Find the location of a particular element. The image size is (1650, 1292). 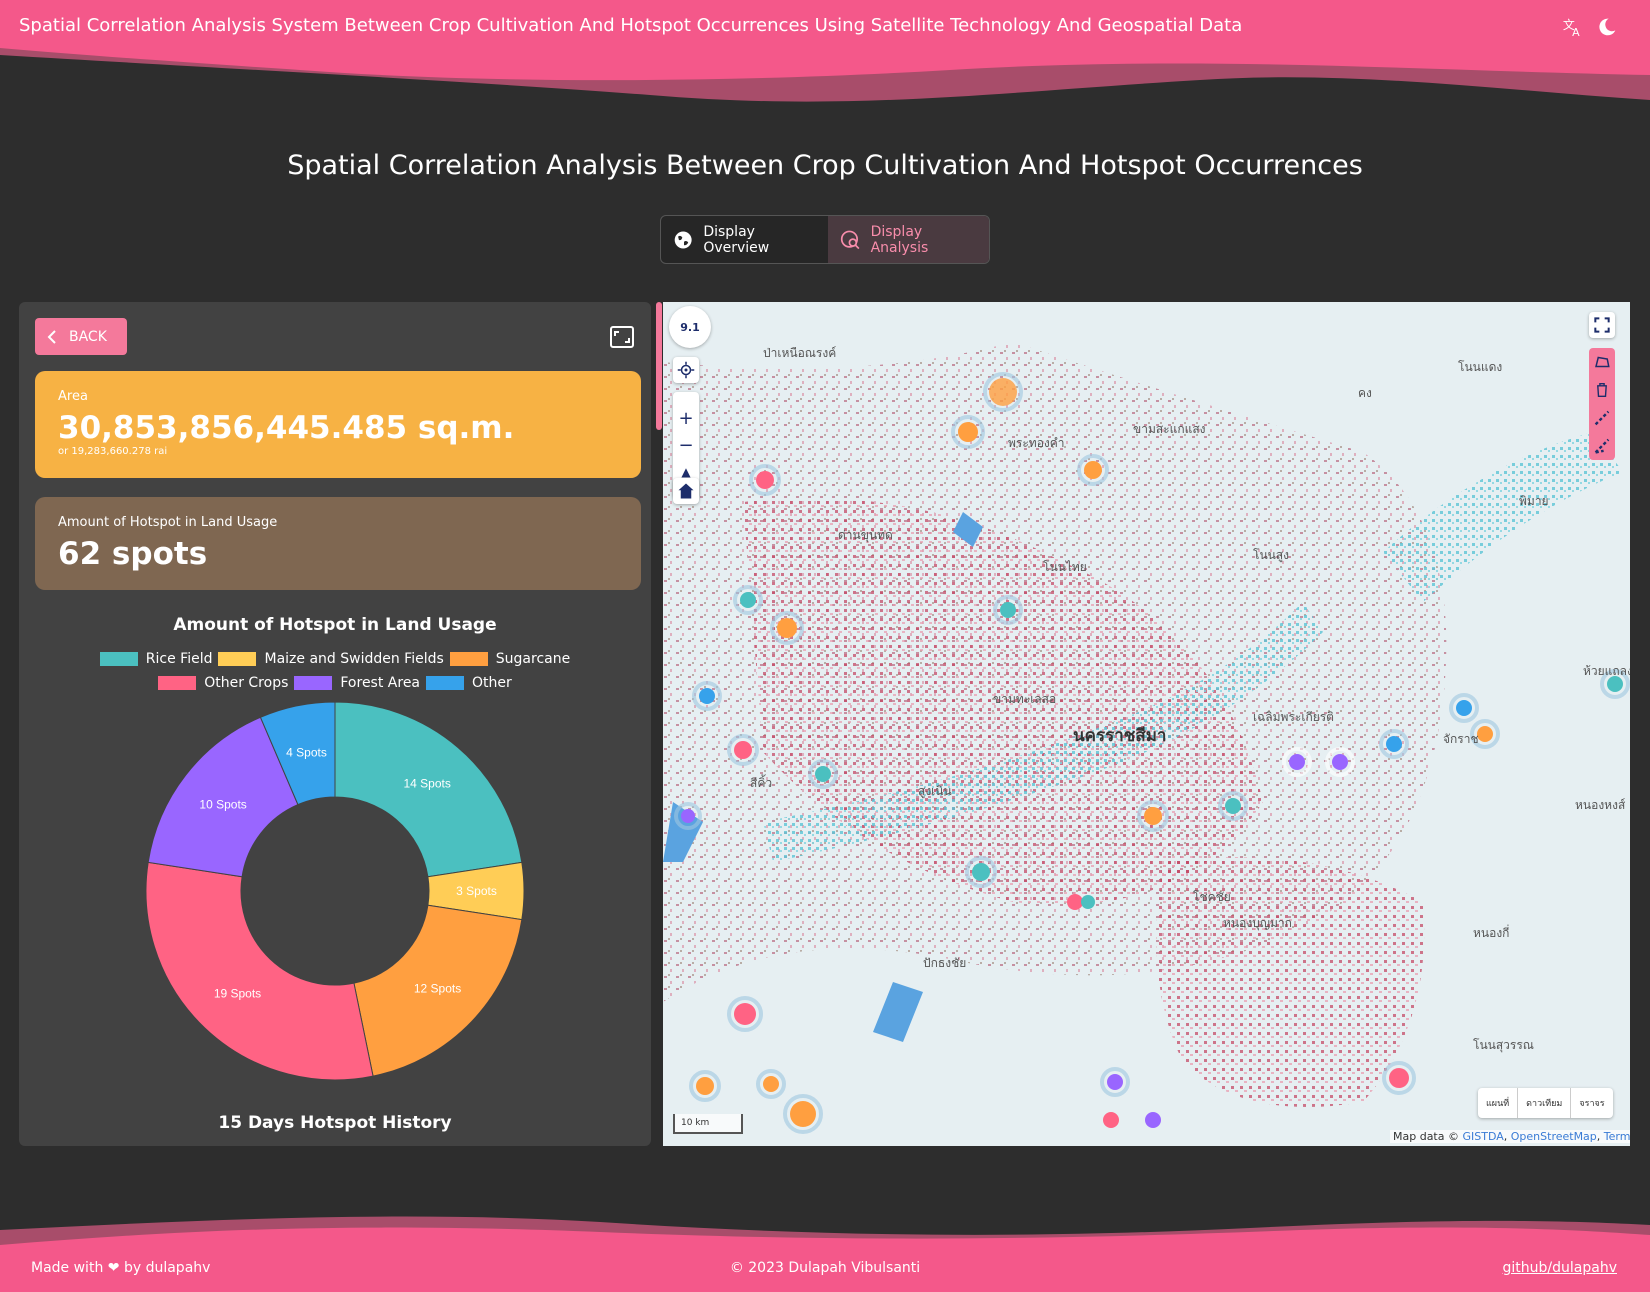

map-place-label: ป่าเหนือณรงค์ is located at coordinates (800, 353).